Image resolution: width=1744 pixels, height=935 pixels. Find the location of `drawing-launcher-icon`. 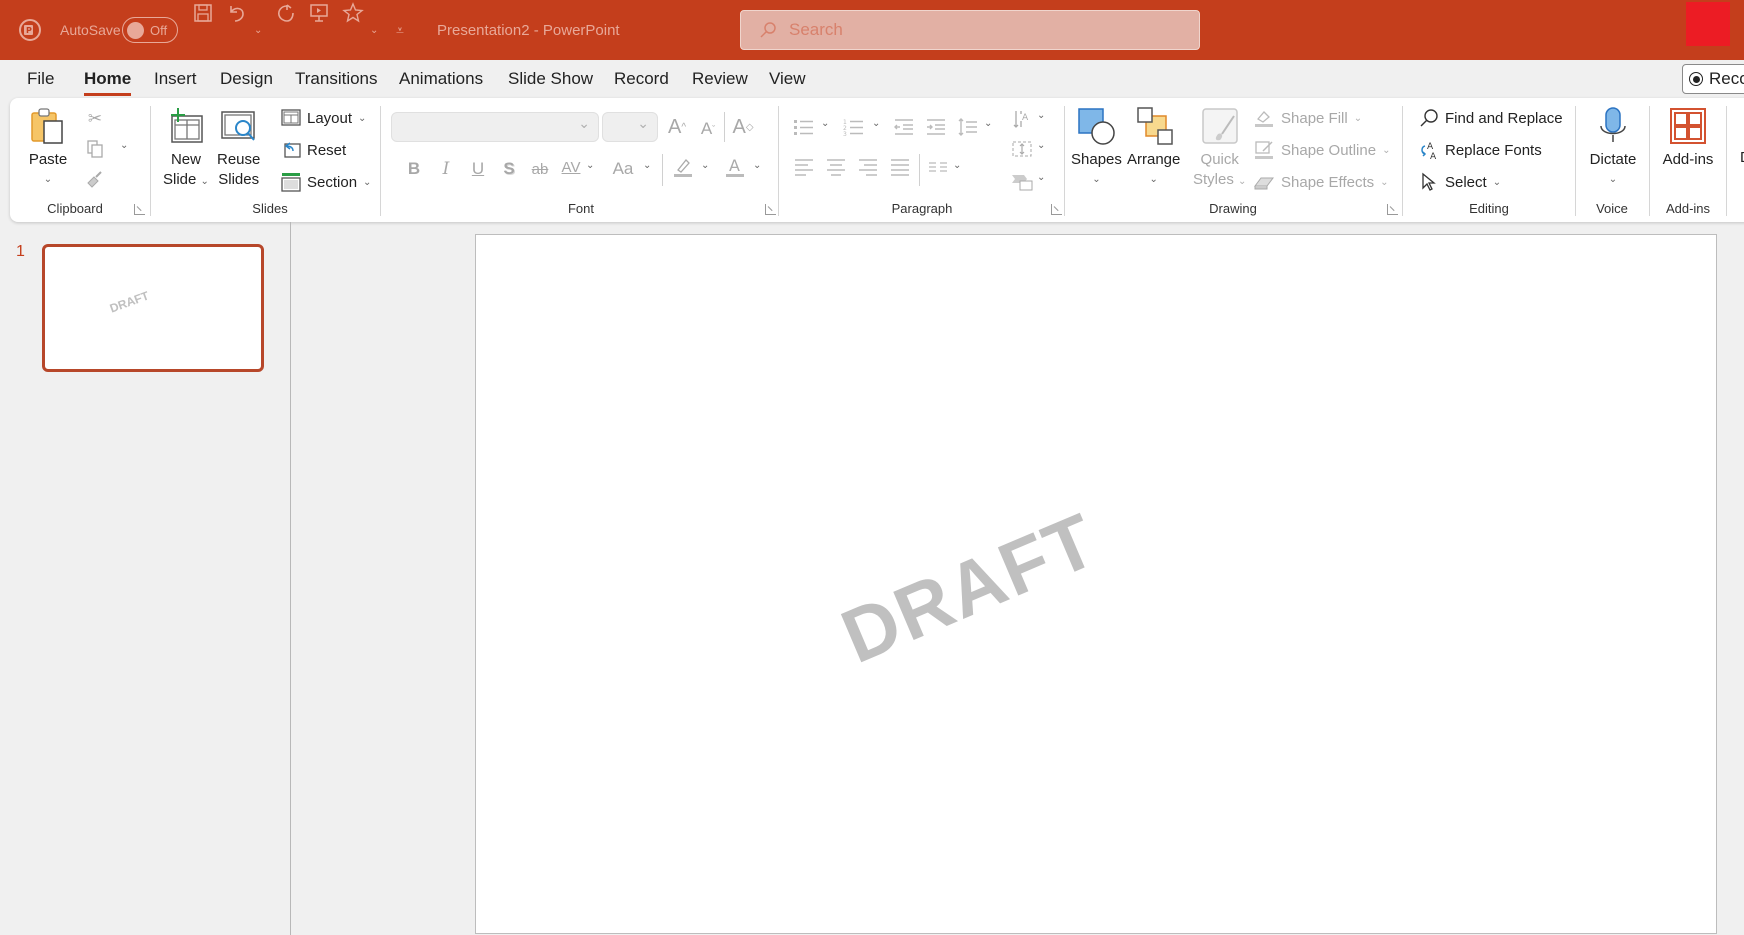

drawing-launcher-icon is located at coordinates (1392, 209).